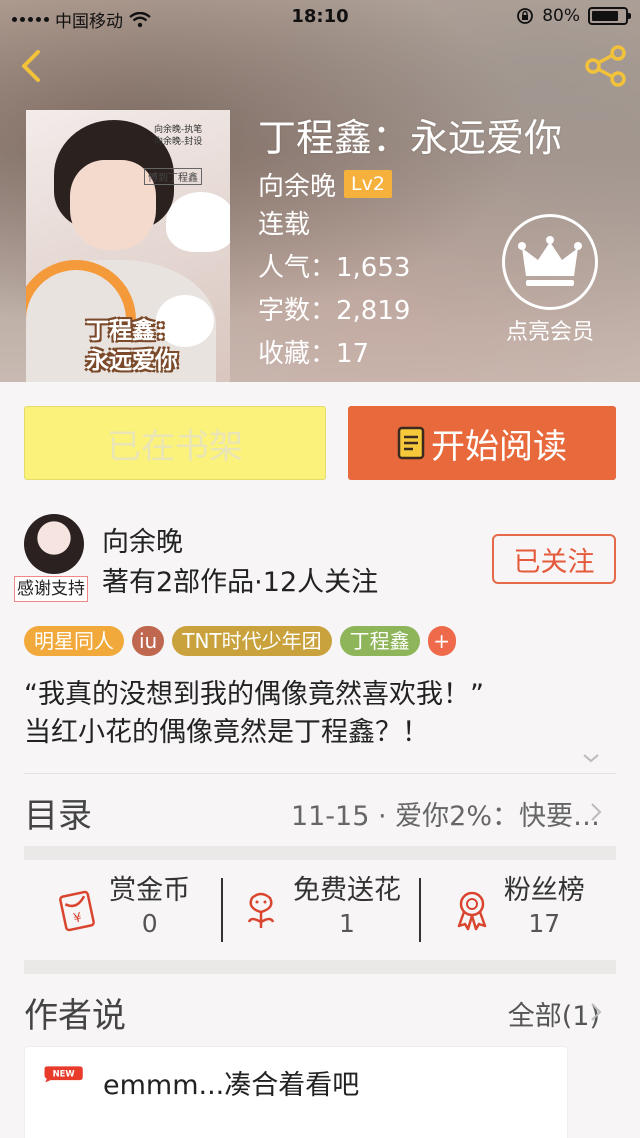  What do you see at coordinates (591, 758) in the screenshot?
I see `chevron-down-icon` at bounding box center [591, 758].